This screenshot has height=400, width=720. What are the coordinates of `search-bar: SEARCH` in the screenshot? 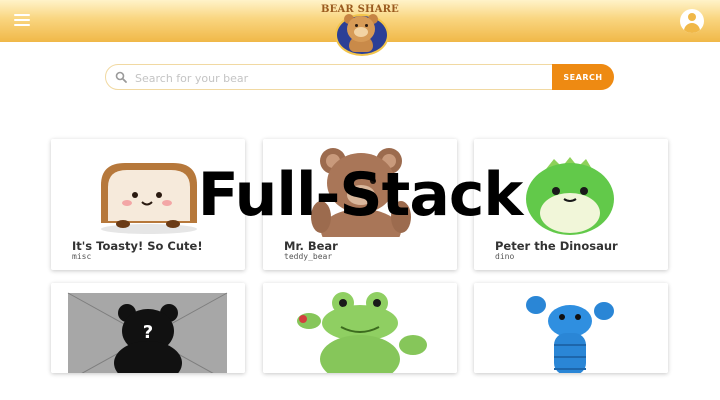 It's located at (359, 77).